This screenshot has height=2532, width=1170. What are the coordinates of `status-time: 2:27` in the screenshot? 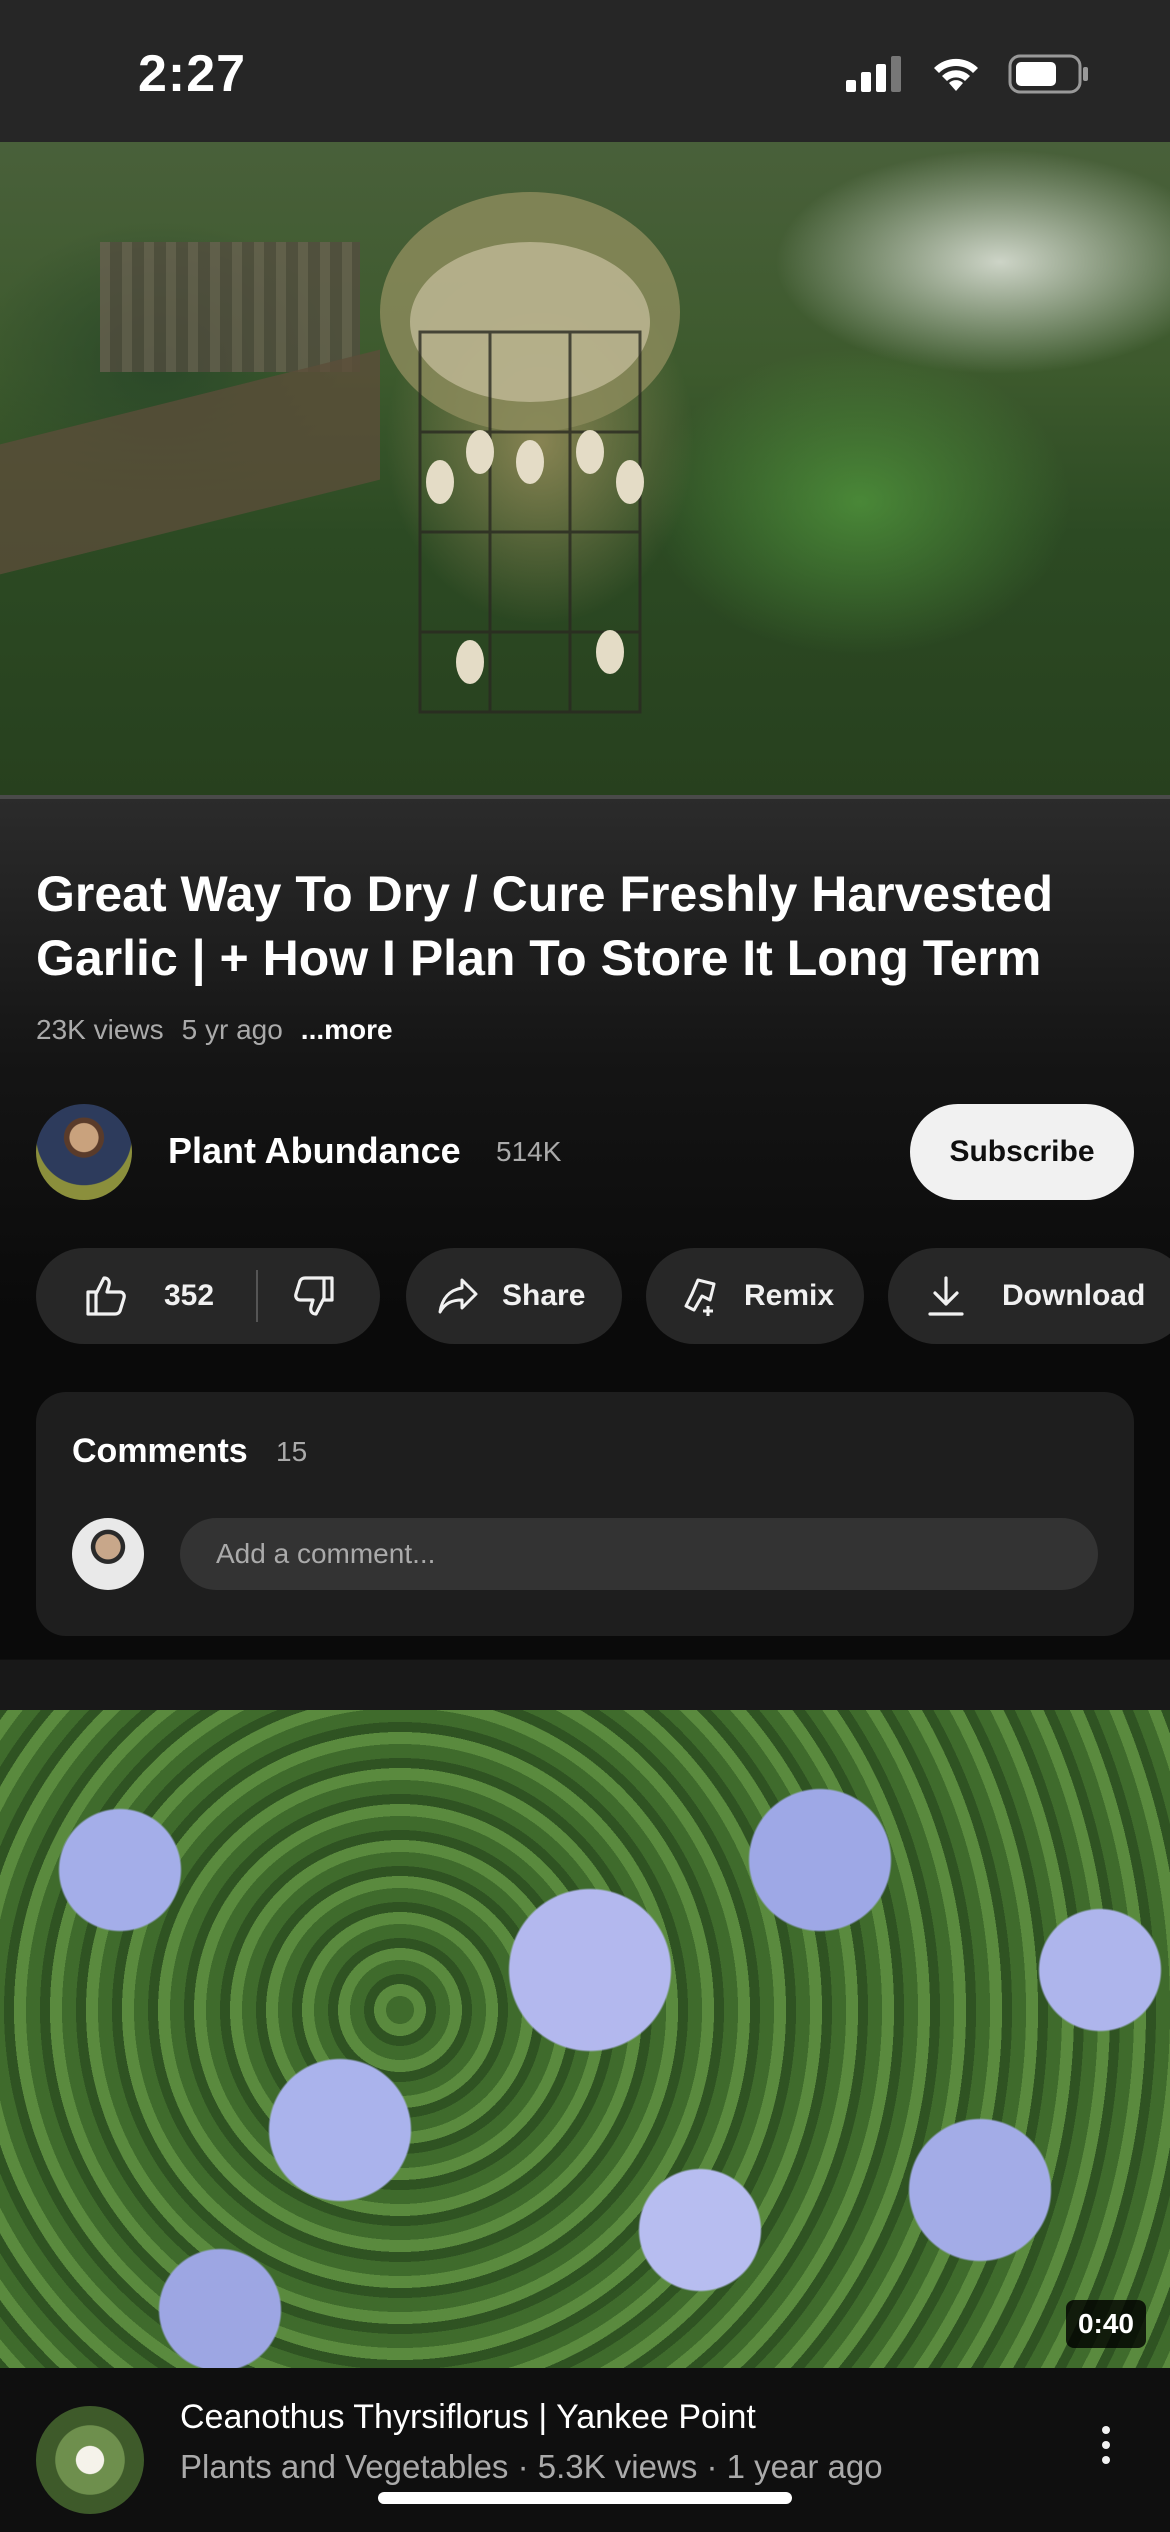 It's located at (192, 74).